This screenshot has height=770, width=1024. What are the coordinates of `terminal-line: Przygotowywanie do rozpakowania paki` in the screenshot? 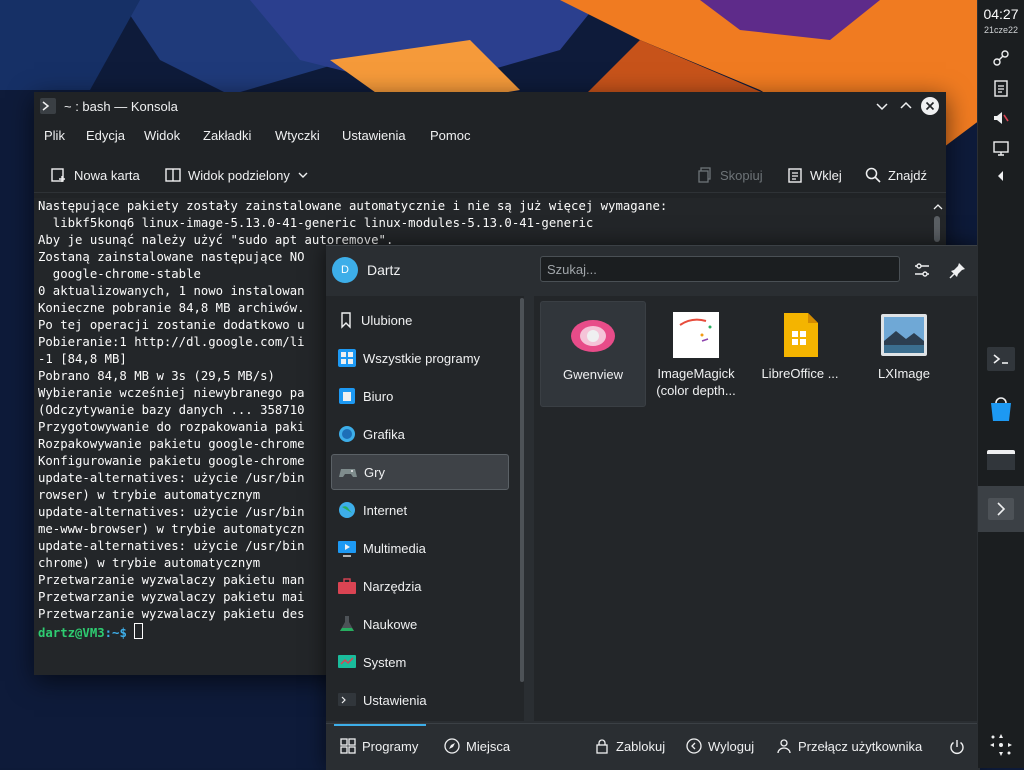 It's located at (171, 427).